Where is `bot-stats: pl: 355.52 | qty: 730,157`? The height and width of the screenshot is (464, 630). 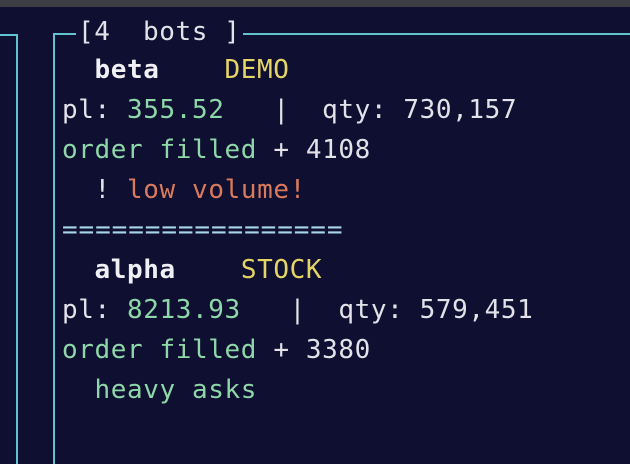 bot-stats: pl: 355.52 | qty: 730,157 is located at coordinates (346, 110).